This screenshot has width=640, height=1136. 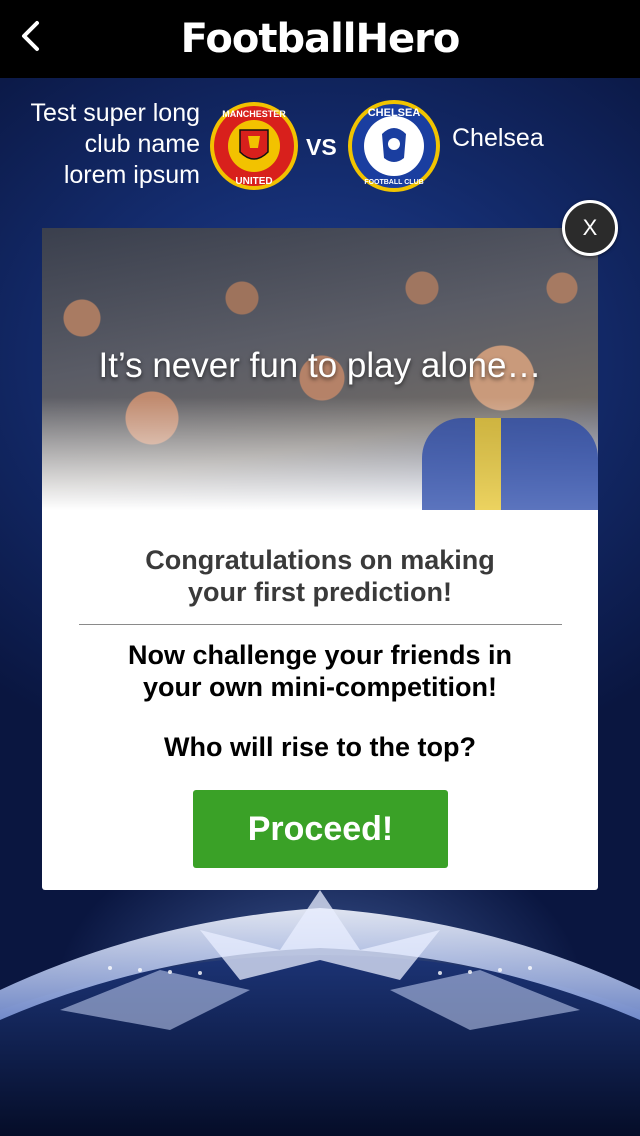 What do you see at coordinates (510, 464) in the screenshot?
I see `fan-shirt-graphic` at bounding box center [510, 464].